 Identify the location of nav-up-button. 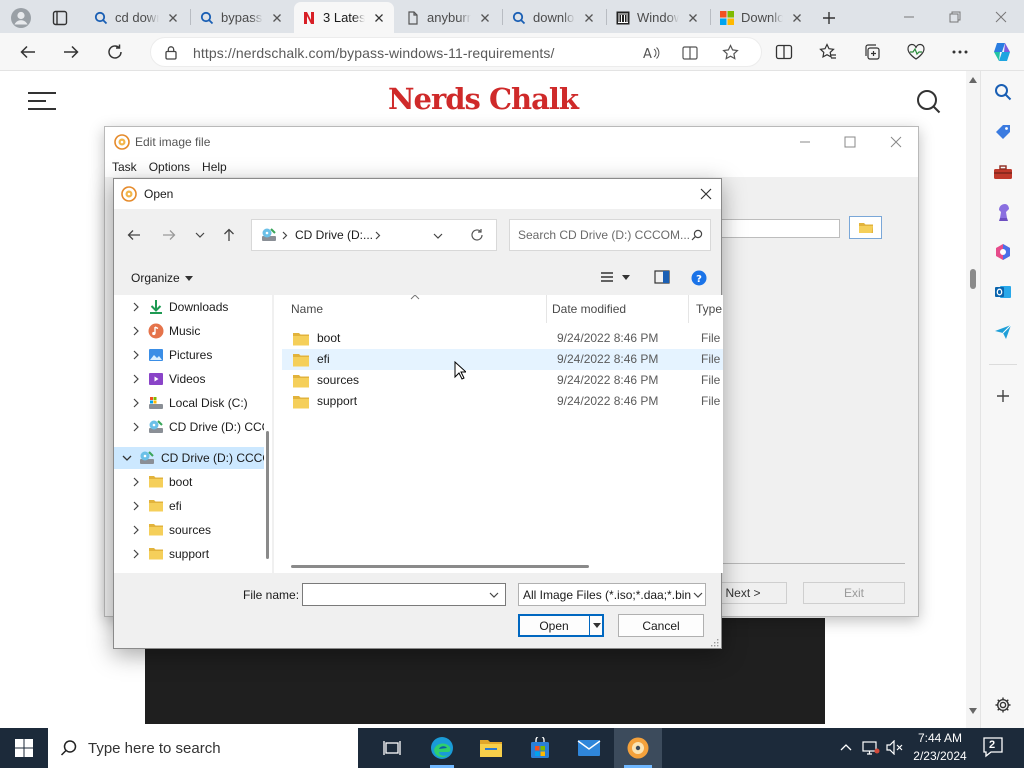
(229, 235).